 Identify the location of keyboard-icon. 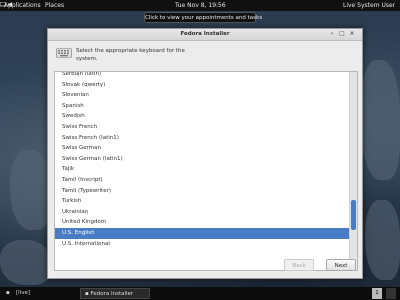
(64, 53).